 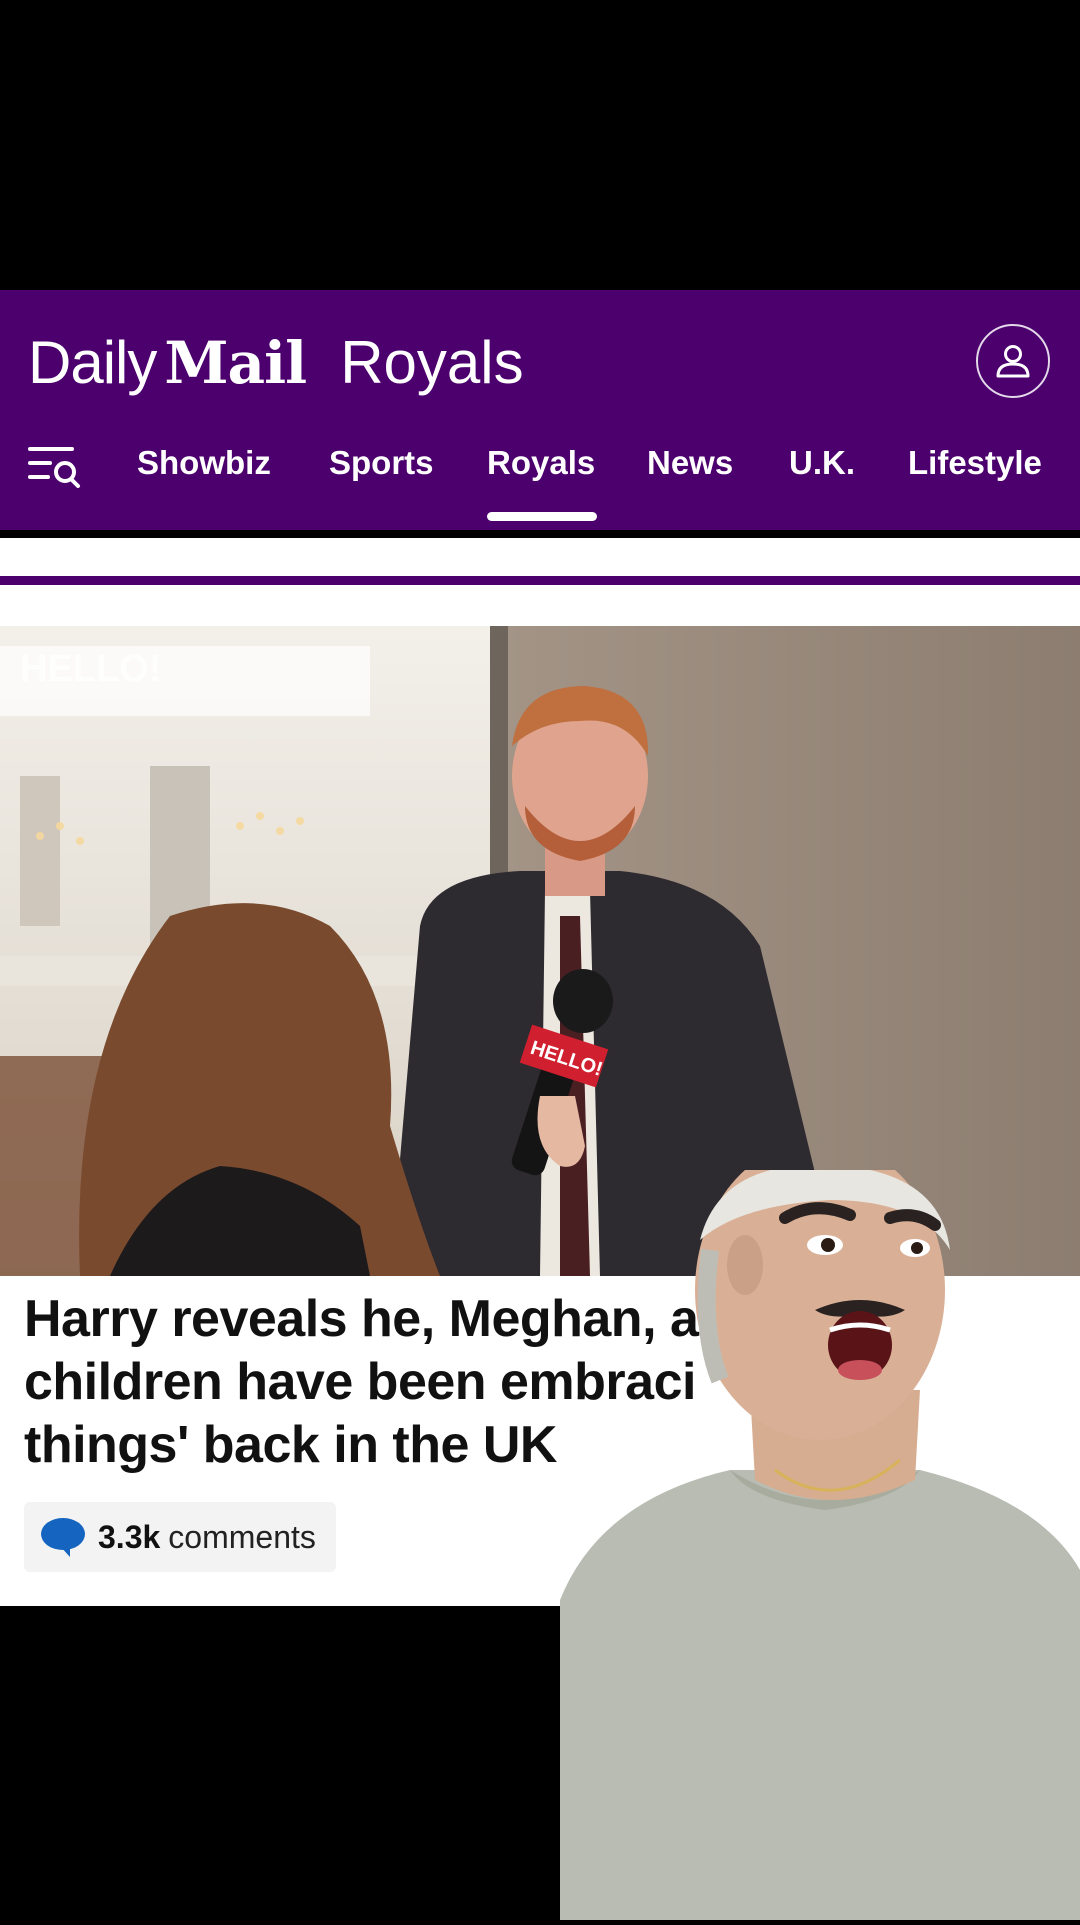 What do you see at coordinates (432, 362) in the screenshot?
I see `section-title: Royals` at bounding box center [432, 362].